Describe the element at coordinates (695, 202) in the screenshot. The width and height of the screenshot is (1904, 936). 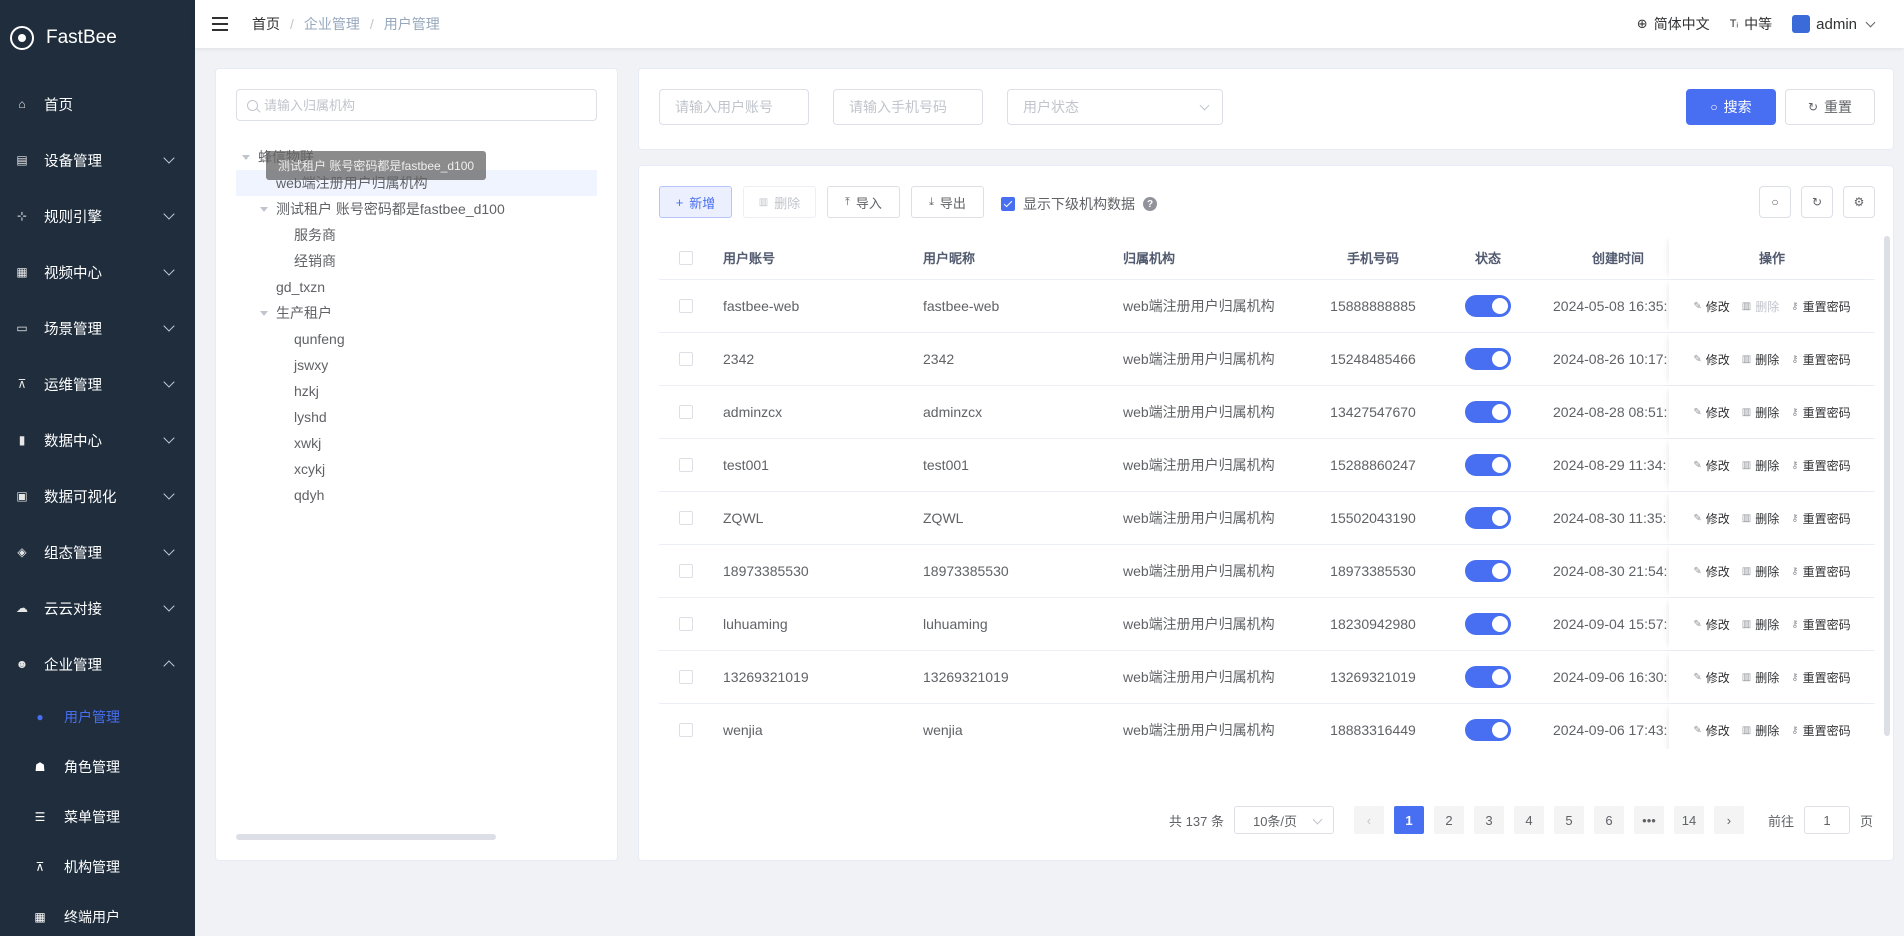
I see `add-button: + 新增` at that location.